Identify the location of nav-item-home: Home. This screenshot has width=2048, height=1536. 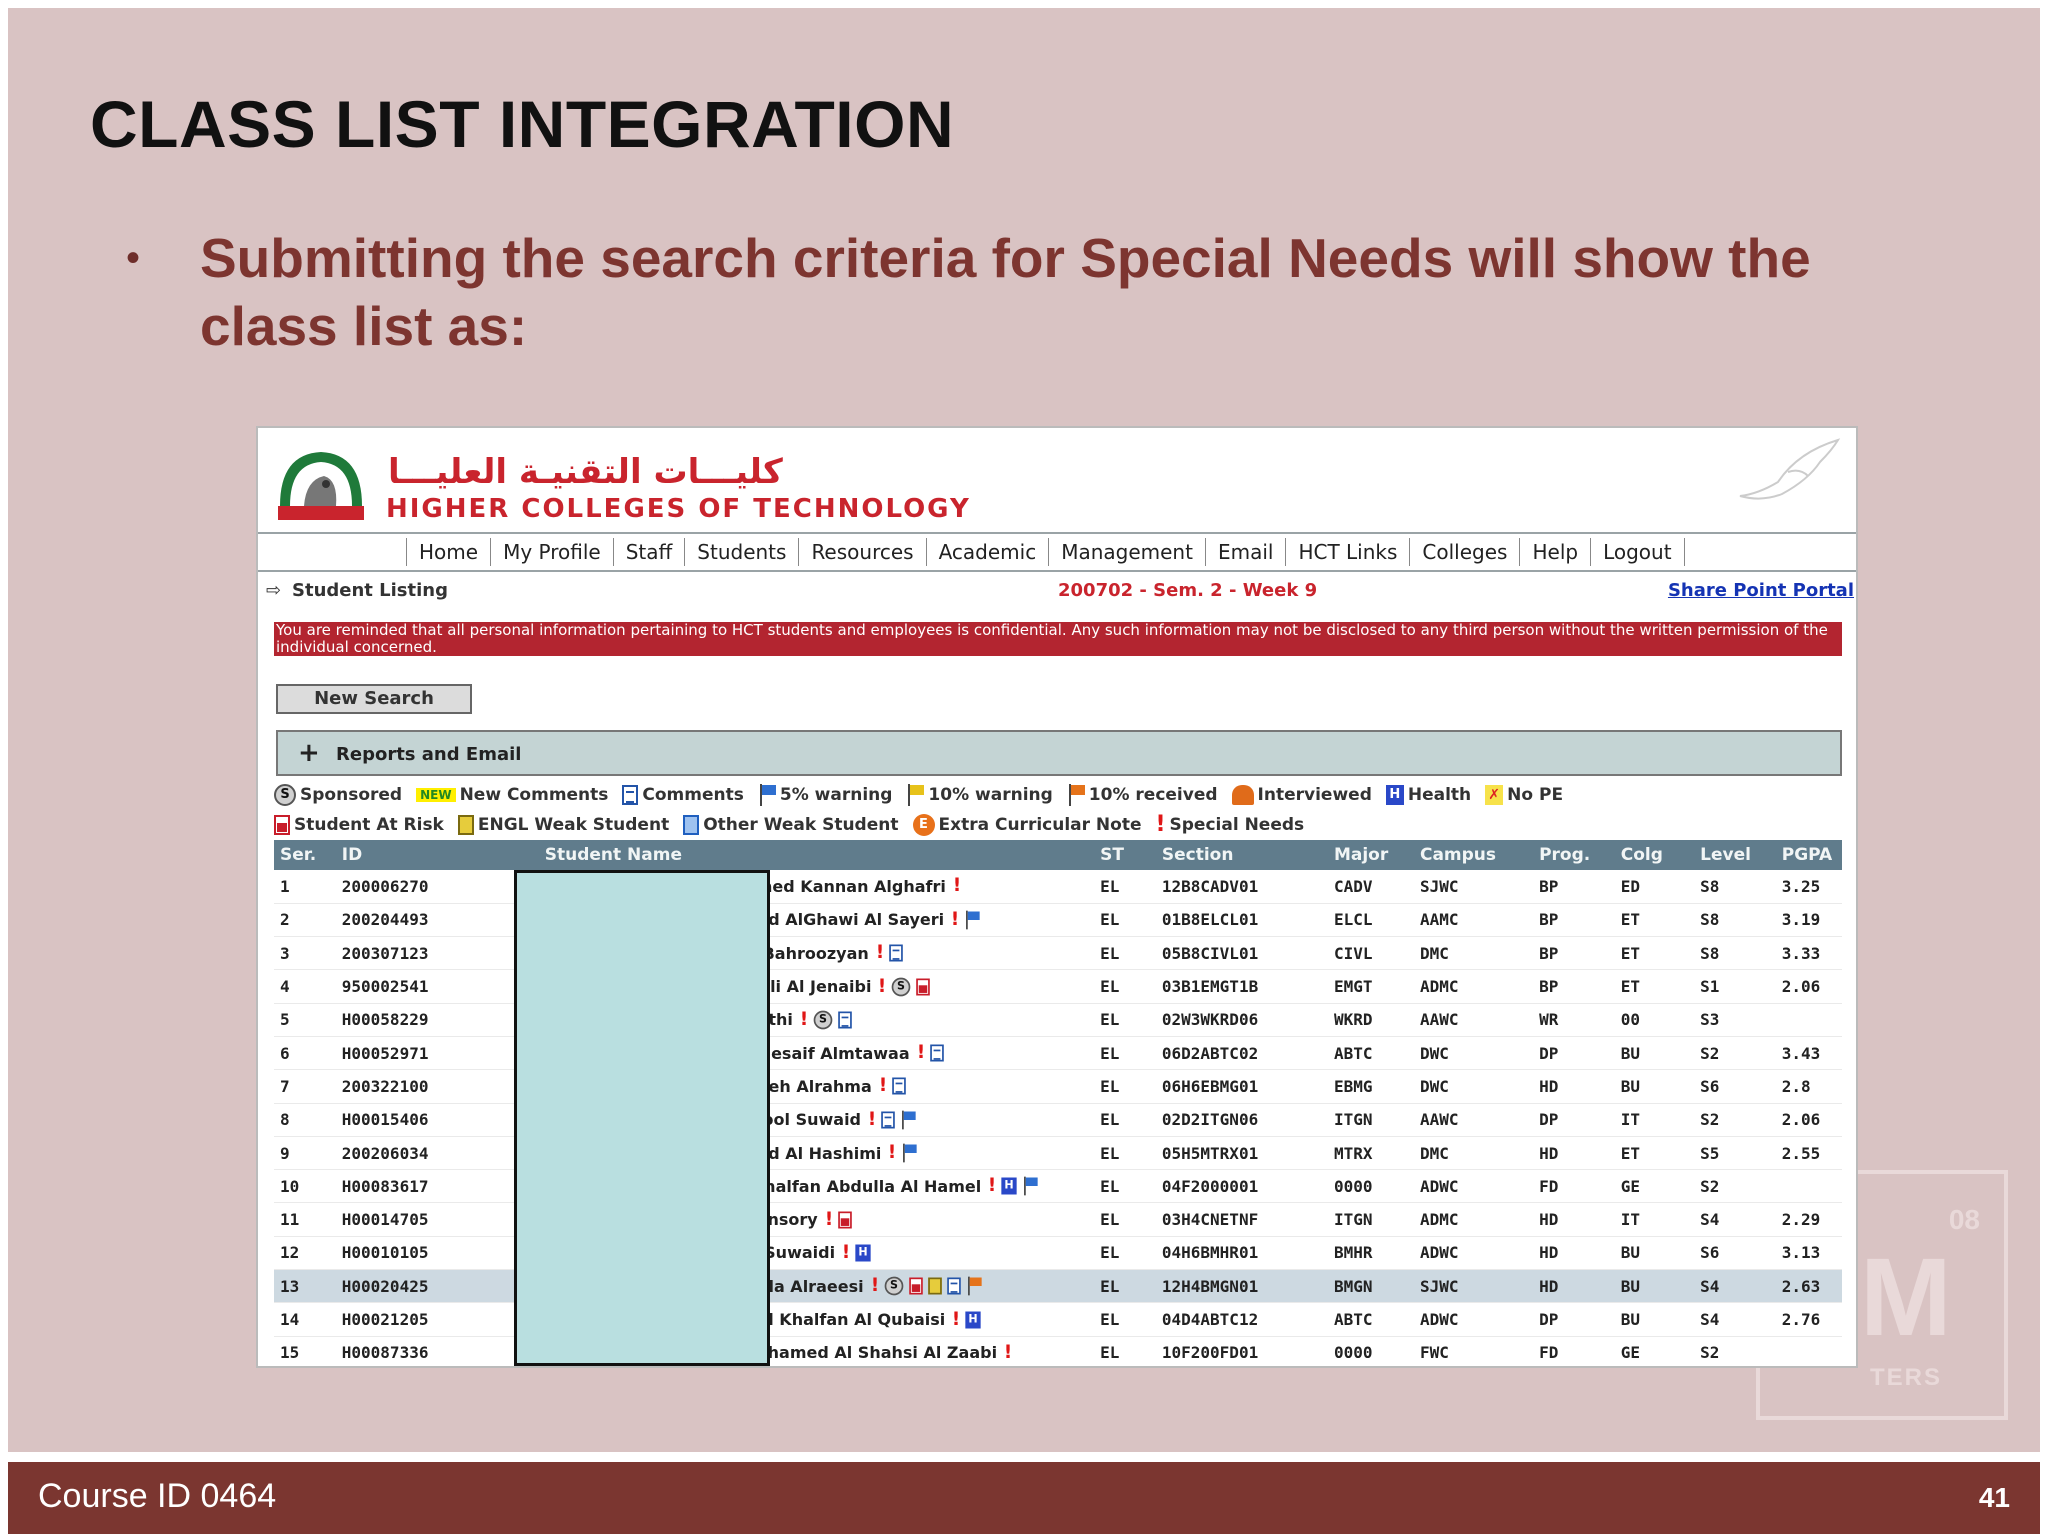
(448, 552).